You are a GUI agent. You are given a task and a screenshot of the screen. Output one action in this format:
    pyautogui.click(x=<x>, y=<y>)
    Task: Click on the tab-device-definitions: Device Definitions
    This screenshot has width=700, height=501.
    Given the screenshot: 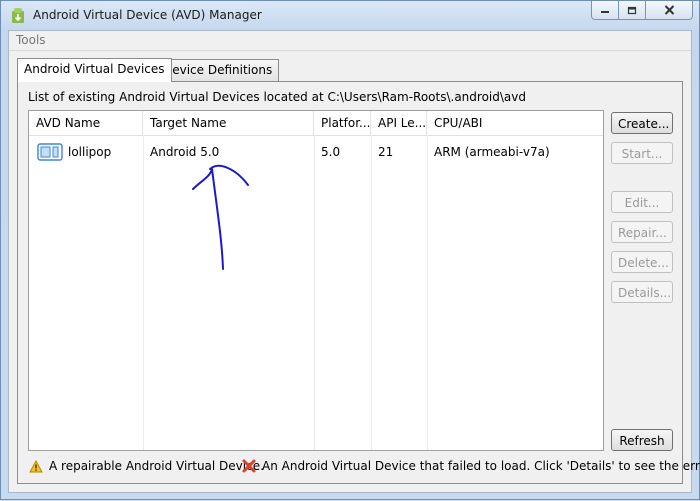 What is the action you would take?
    pyautogui.click(x=218, y=70)
    